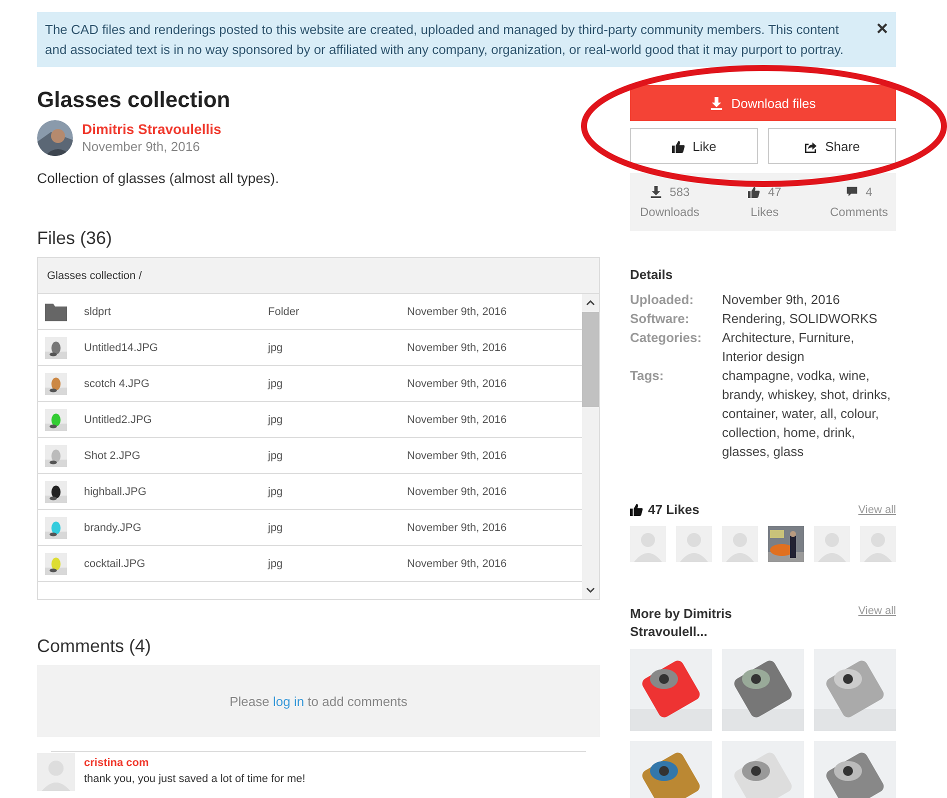 This screenshot has width=947, height=798. I want to click on file-row: highball.JPG jpg November 9th, 2016, so click(310, 492).